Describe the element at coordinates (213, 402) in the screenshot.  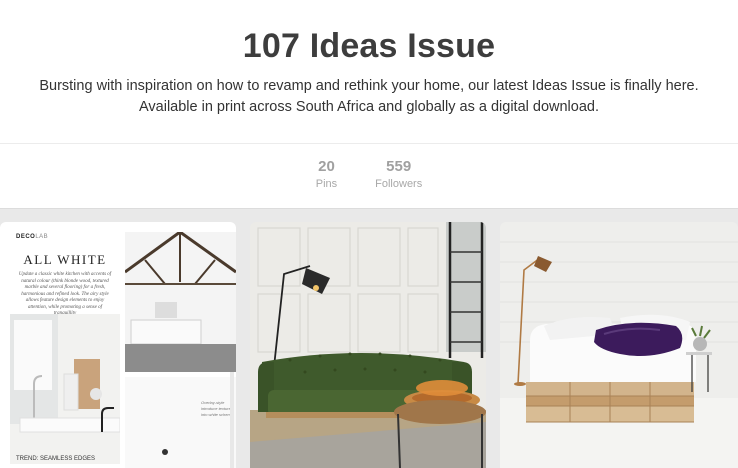
I see `svg-text: Overlay-style` at that location.